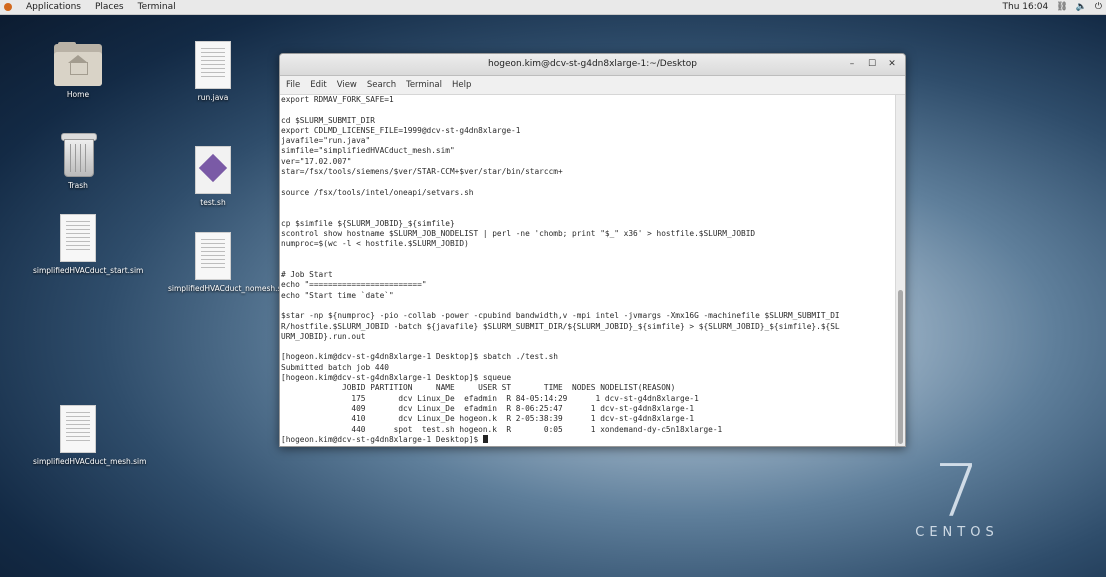 This screenshot has height=577, width=1106. What do you see at coordinates (872, 64) in the screenshot?
I see `maximize-button: ☐` at bounding box center [872, 64].